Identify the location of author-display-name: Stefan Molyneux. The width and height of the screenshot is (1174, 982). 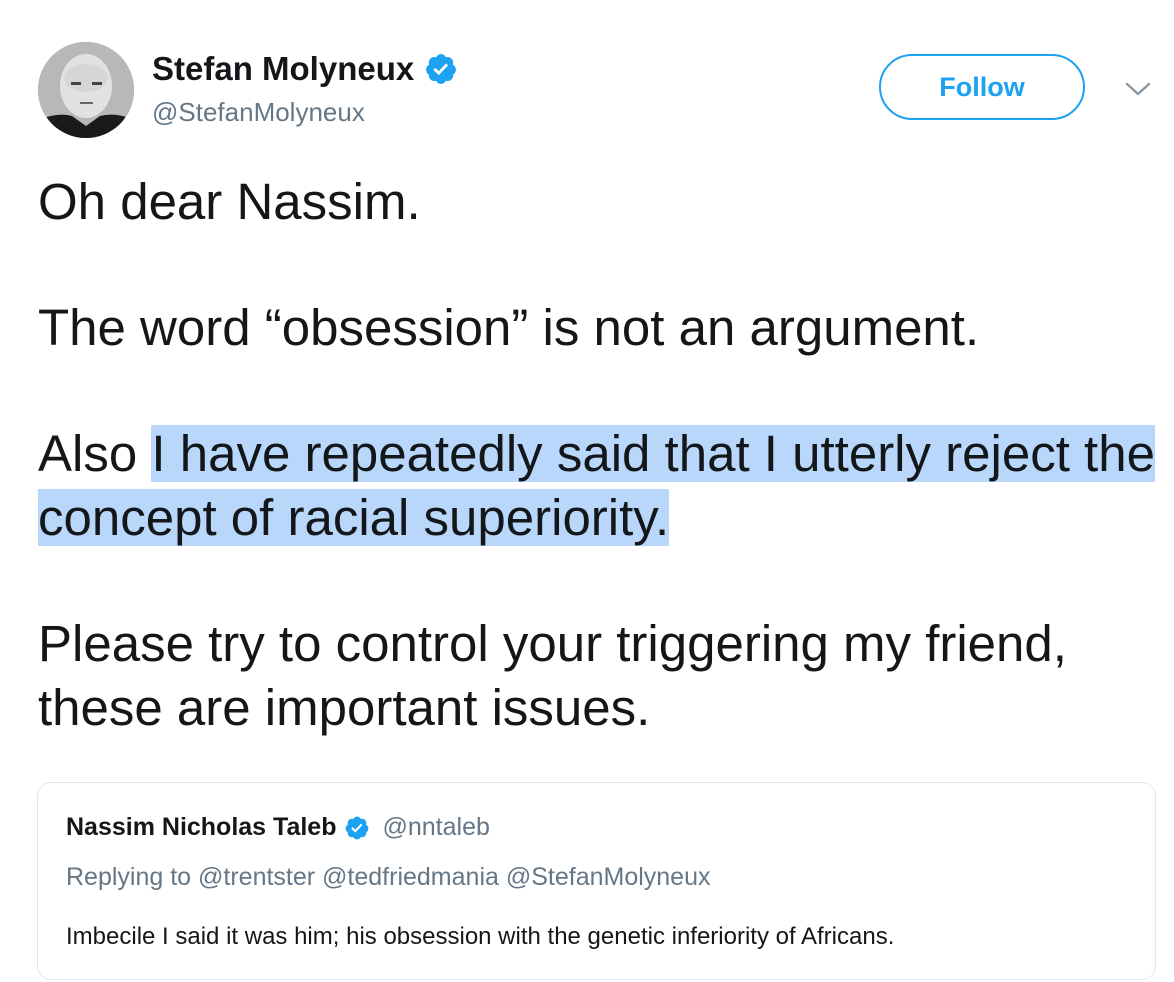
(283, 69).